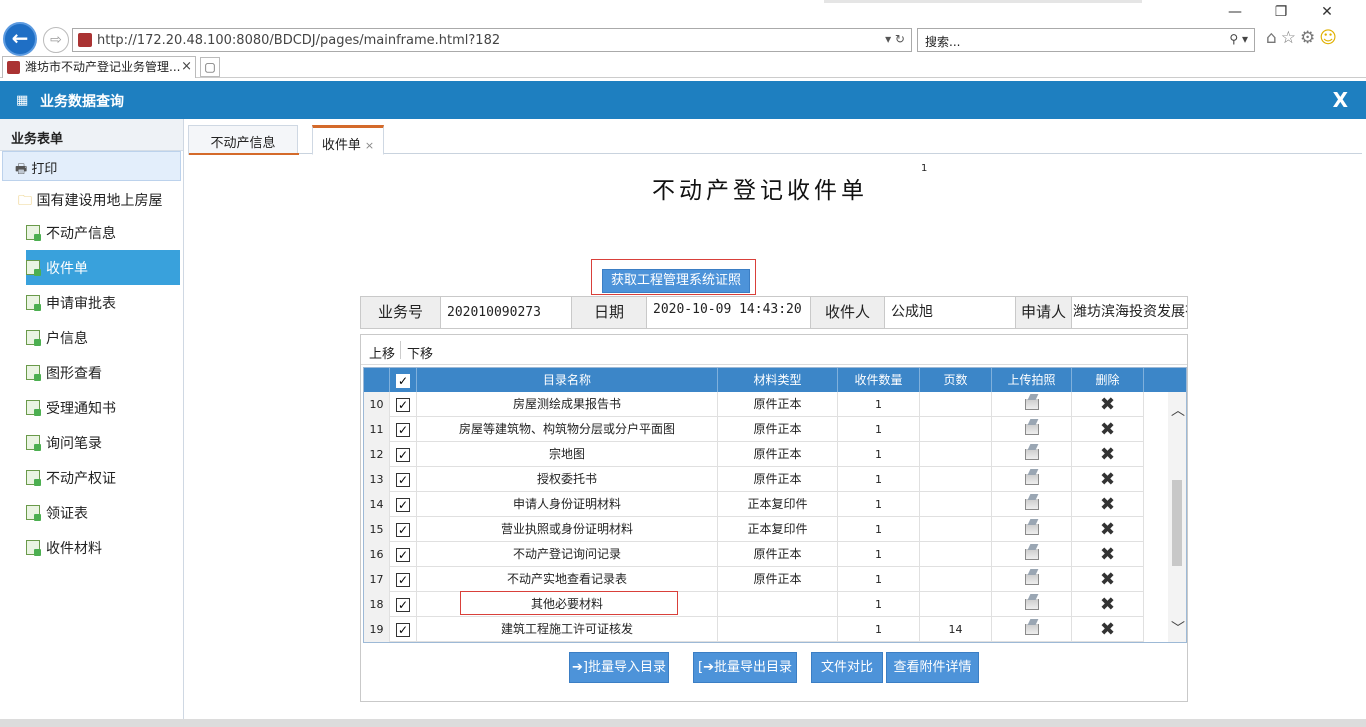 This screenshot has width=1366, height=727. What do you see at coordinates (676, 281) in the screenshot?
I see `fetch-certificate-button: 获取工程管理系统证照` at bounding box center [676, 281].